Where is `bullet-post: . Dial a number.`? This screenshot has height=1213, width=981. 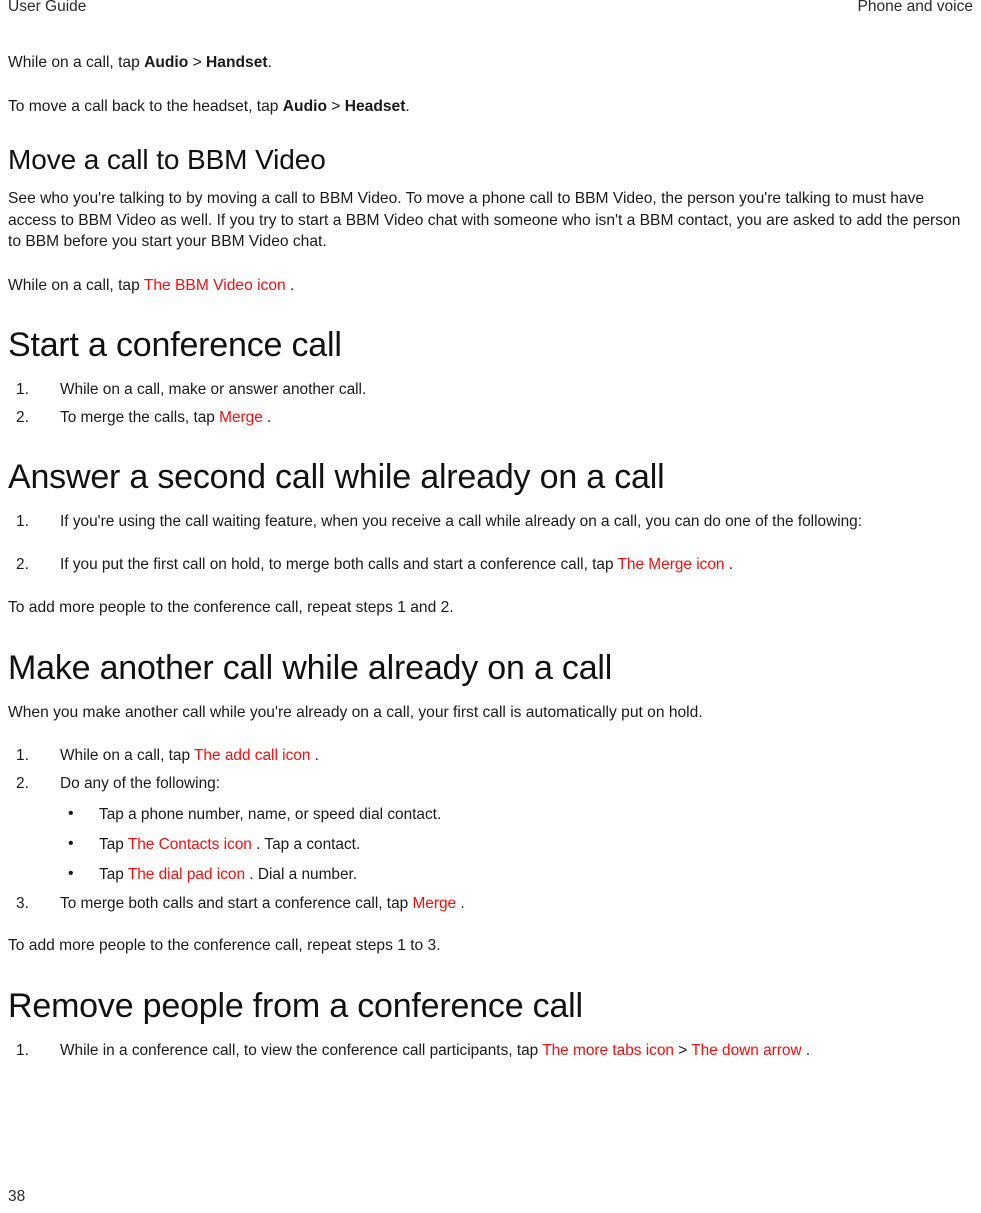 bullet-post: . Dial a number. is located at coordinates (301, 874).